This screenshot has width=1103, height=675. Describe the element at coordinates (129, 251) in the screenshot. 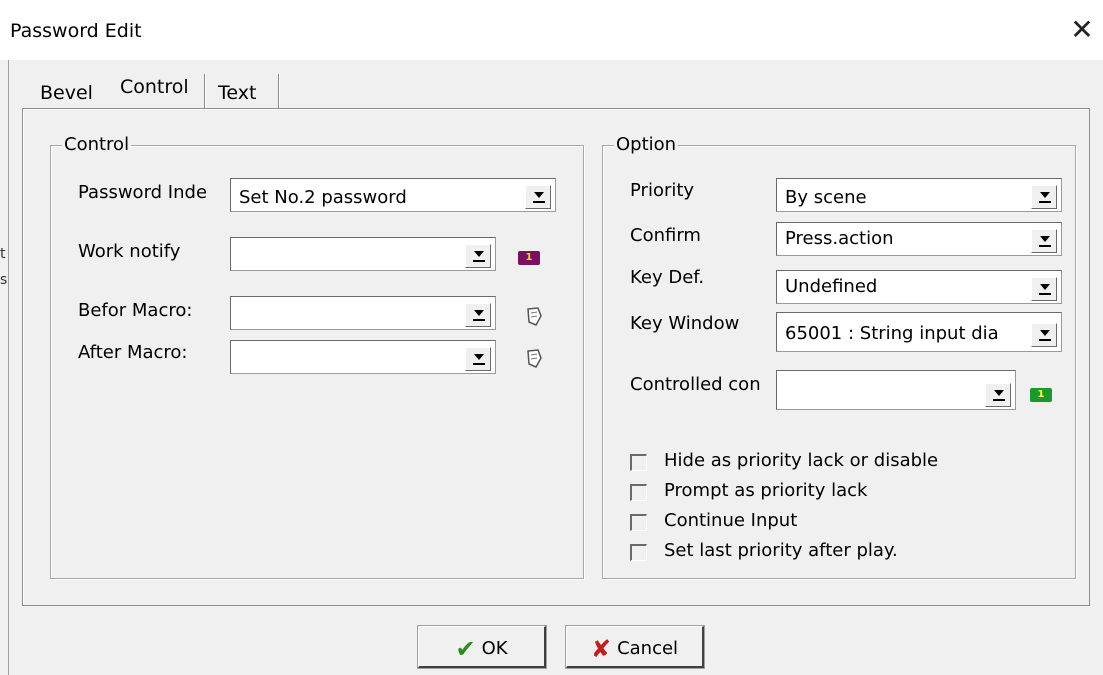

I see `work-notify-label: Work notify` at that location.